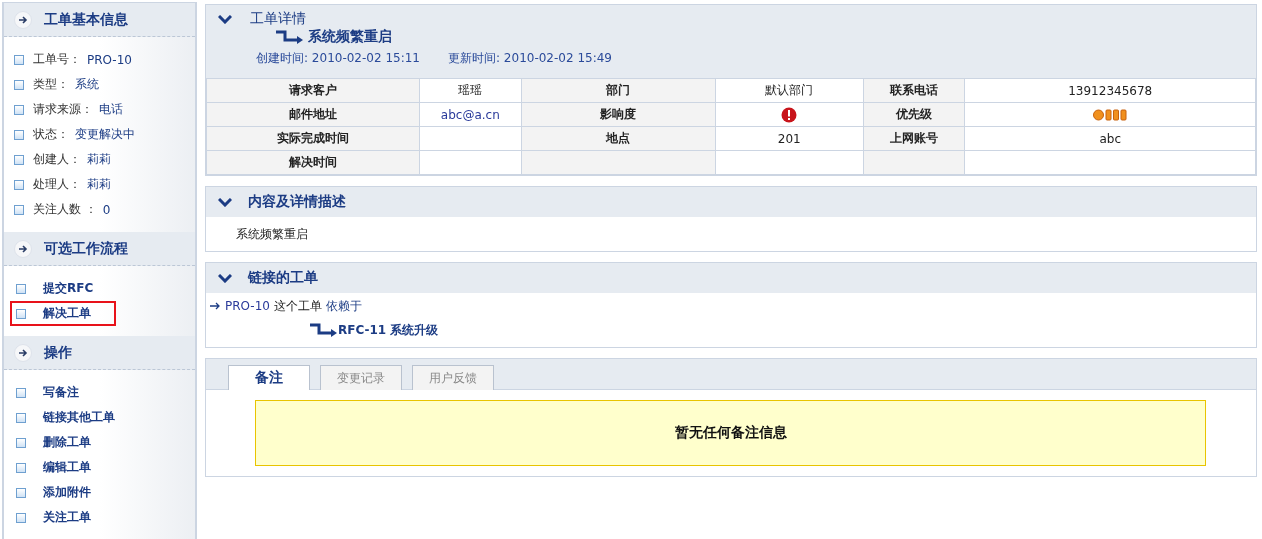 The height and width of the screenshot is (539, 1262). Describe the element at coordinates (58, 352) in the screenshot. I see `section-title: 操作` at that location.